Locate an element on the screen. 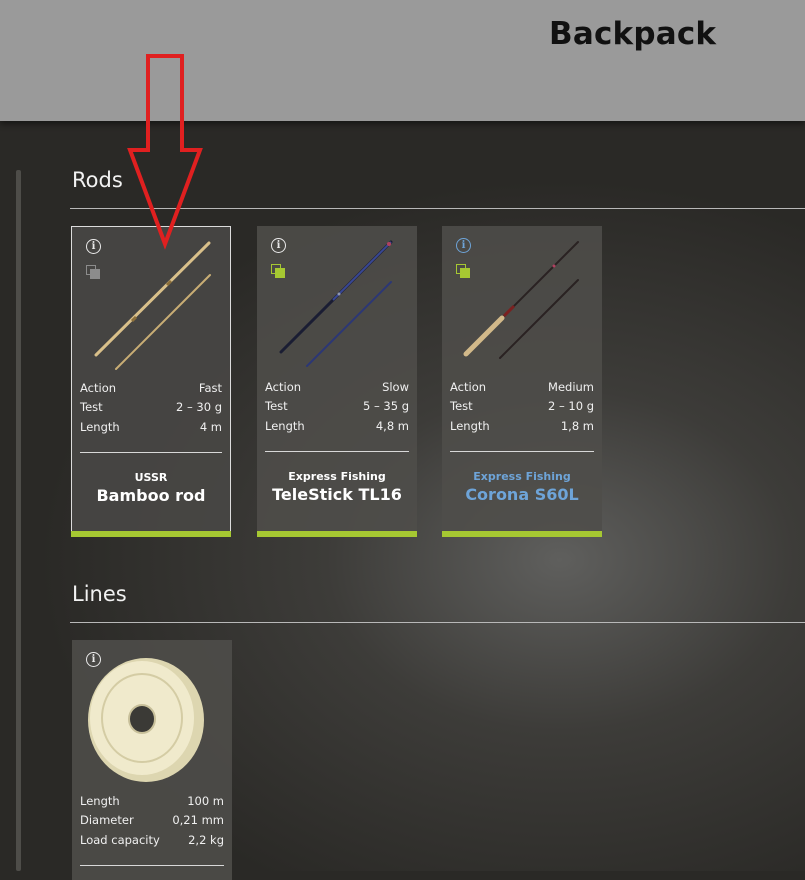  spec-value: Fast is located at coordinates (210, 388).